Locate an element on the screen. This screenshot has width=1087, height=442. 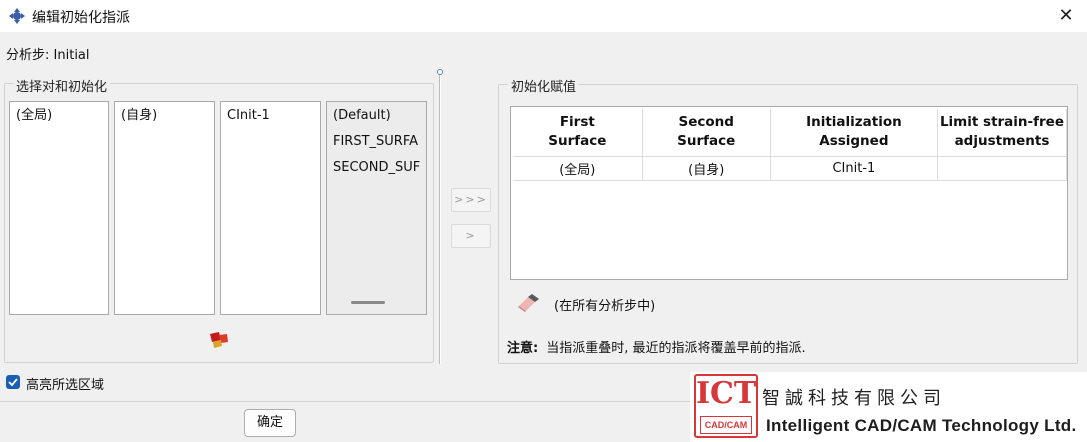
all-steps-text: (在所有分析步中) is located at coordinates (605, 306).